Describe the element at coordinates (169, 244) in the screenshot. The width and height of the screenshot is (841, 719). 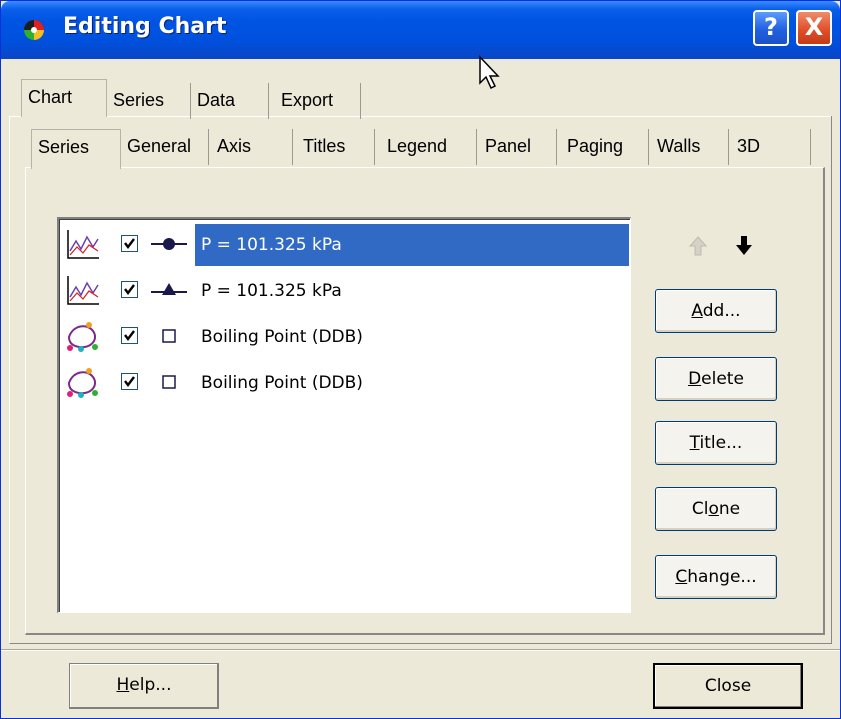
I see `circle-marker-icon` at that location.